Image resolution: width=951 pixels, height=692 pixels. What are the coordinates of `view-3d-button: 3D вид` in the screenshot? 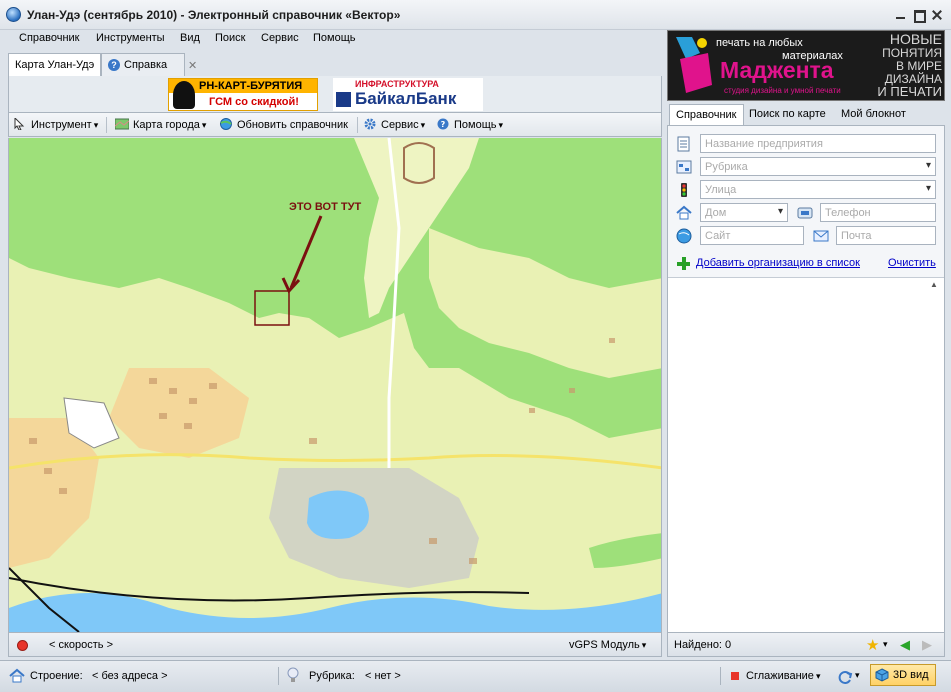 It's located at (903, 675).